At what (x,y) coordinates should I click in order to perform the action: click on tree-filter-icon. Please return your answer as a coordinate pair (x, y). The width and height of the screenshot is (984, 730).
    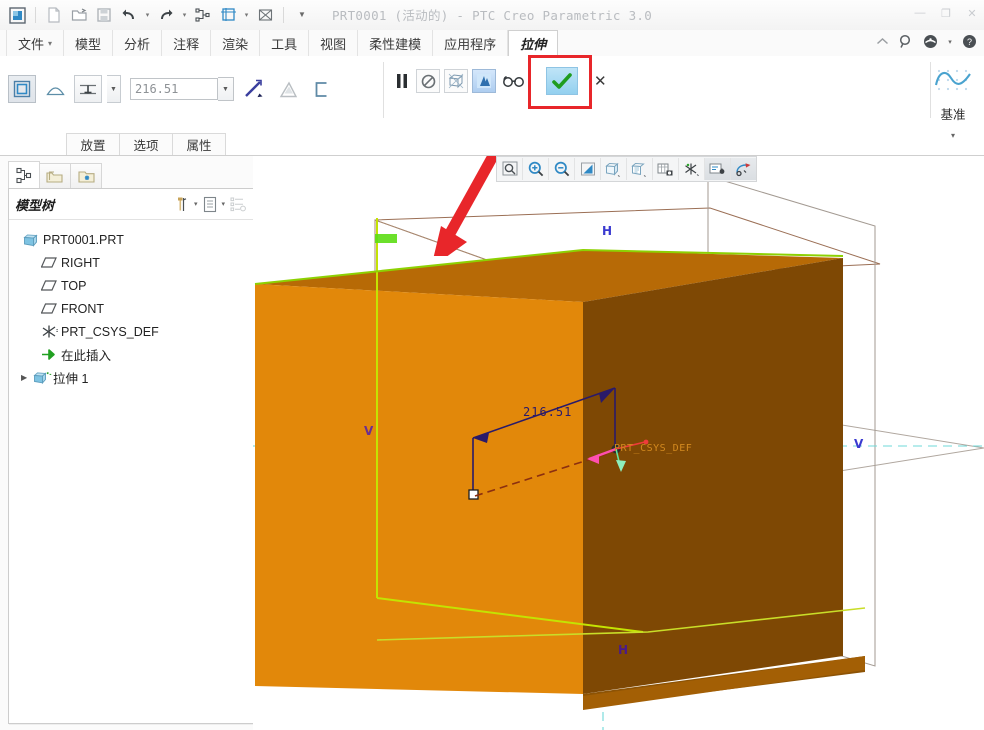
    Looking at the image, I should click on (183, 204).